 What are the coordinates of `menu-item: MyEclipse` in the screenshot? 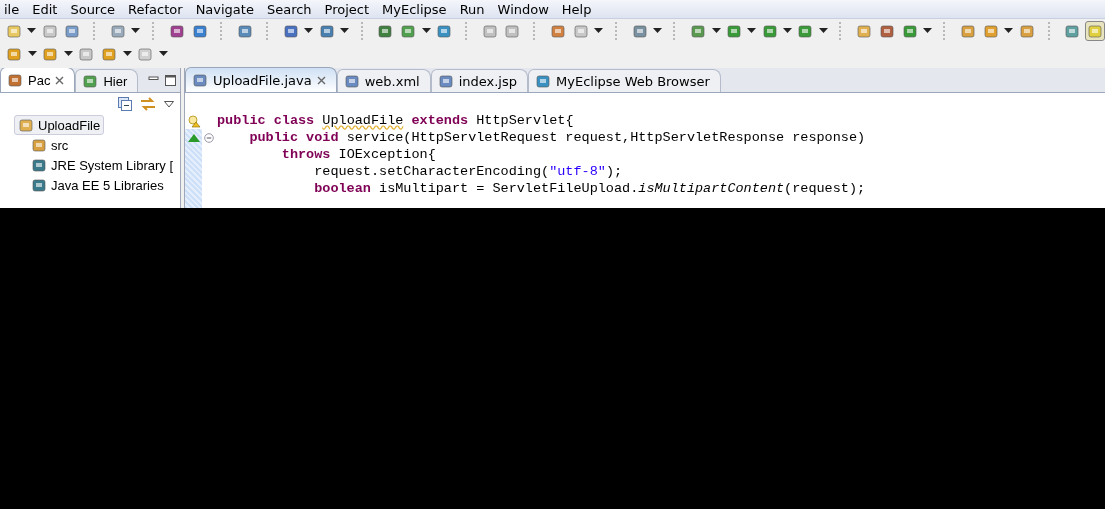 It's located at (414, 9).